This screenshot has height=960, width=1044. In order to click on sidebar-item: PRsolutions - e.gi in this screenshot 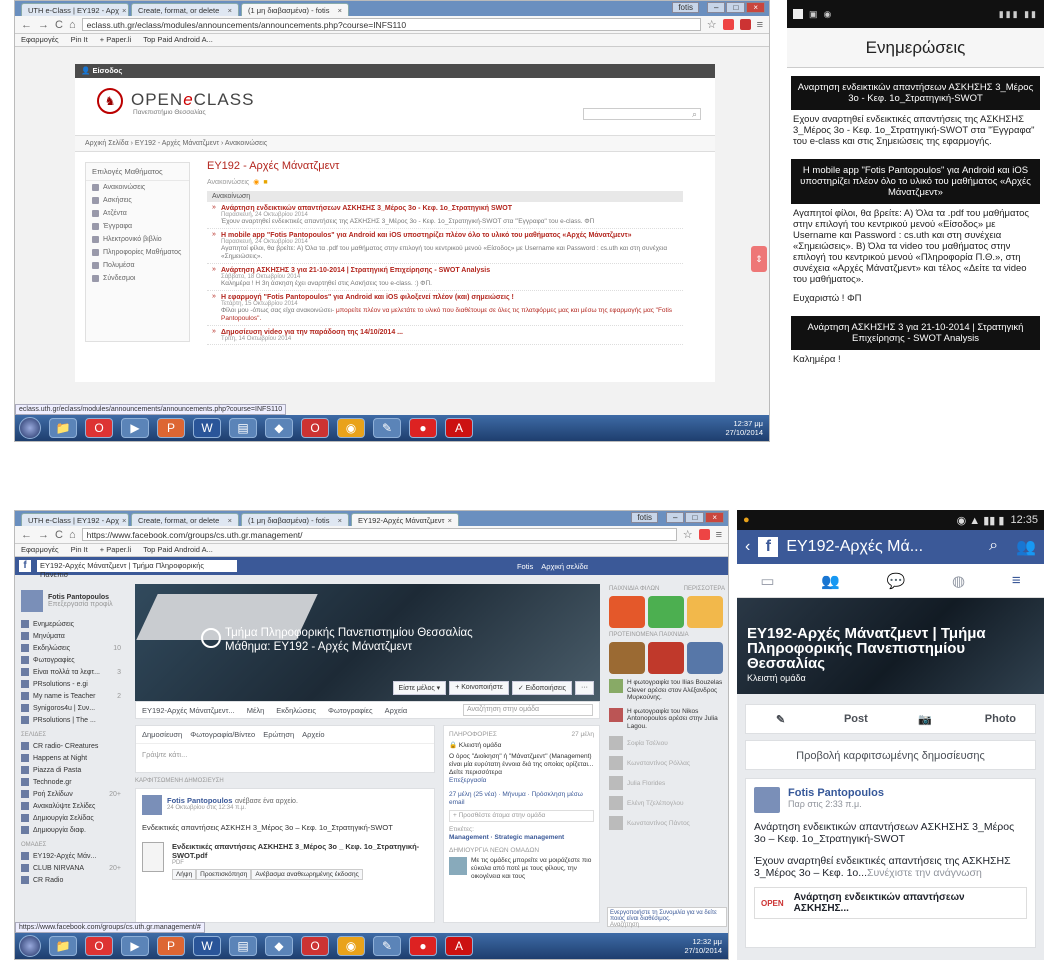, I will do `click(71, 684)`.